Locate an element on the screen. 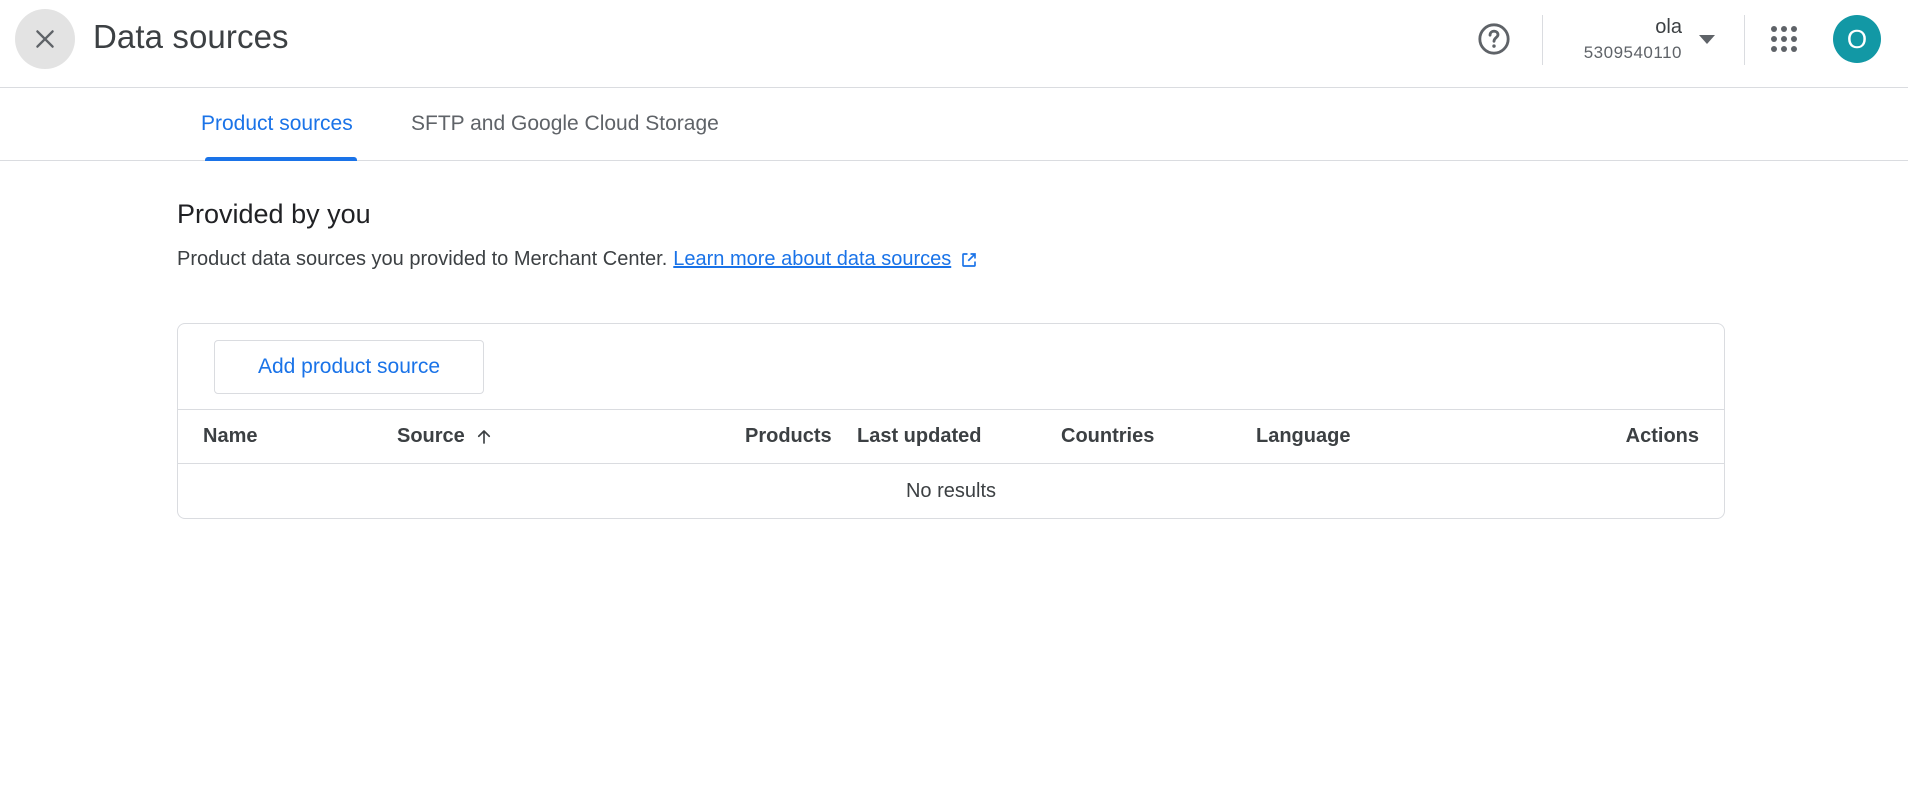 This screenshot has width=1908, height=800. avatar: O is located at coordinates (1857, 39).